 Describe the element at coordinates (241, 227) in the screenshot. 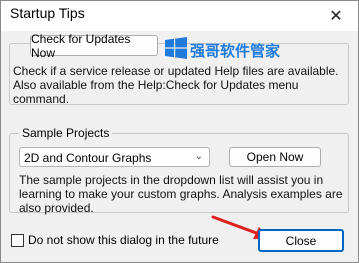

I see `red-arrow-annotation` at that location.